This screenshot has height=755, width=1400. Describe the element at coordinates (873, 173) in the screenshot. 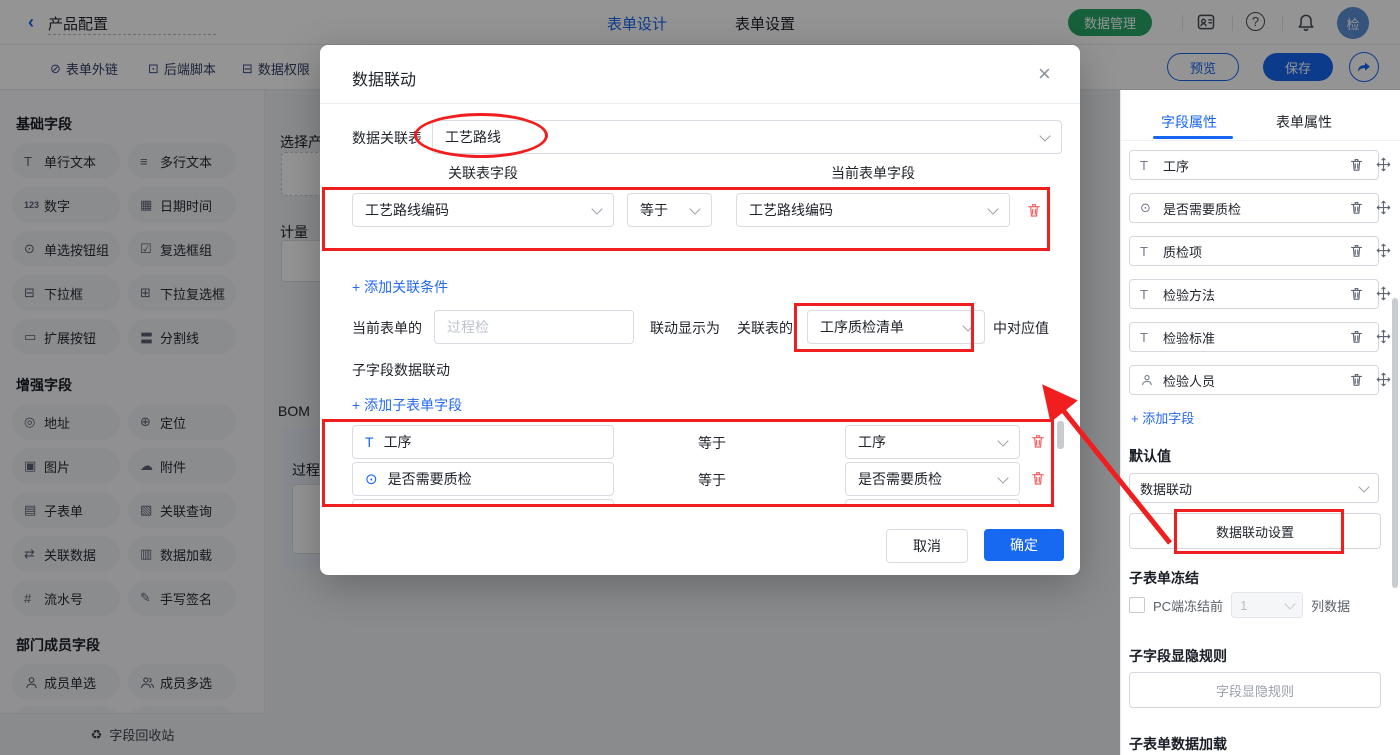

I see `column-header-right: 当前表单字段` at that location.